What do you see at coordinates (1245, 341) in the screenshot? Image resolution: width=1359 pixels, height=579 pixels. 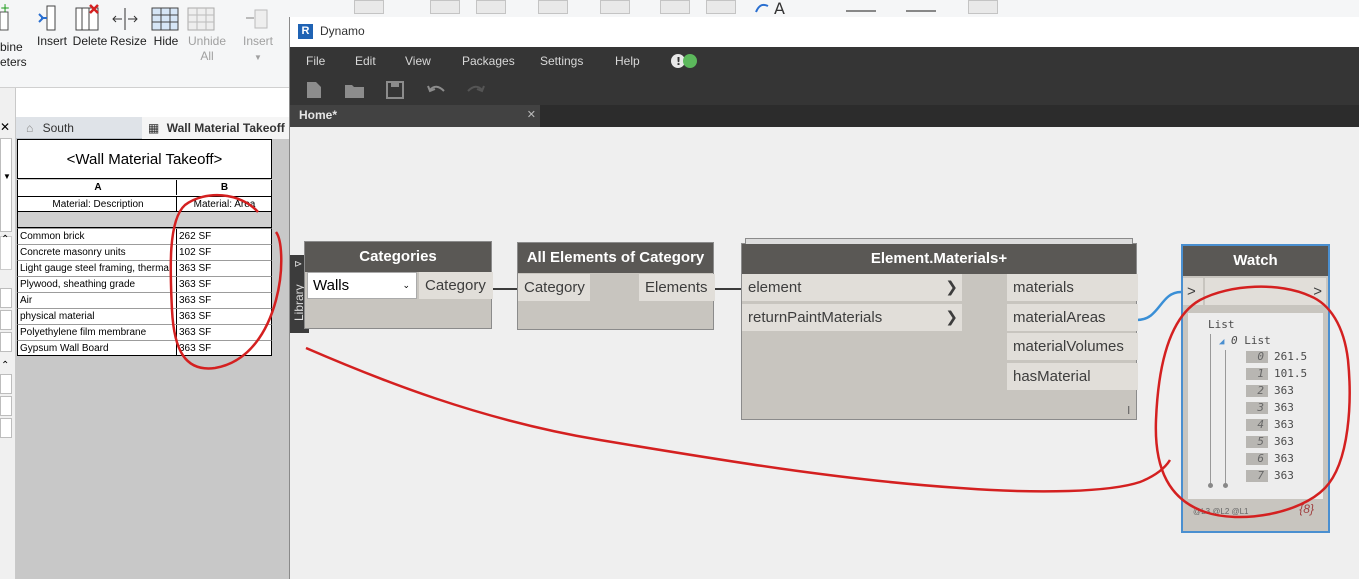 I see `watch-sub-list: ◢ 0 List` at bounding box center [1245, 341].